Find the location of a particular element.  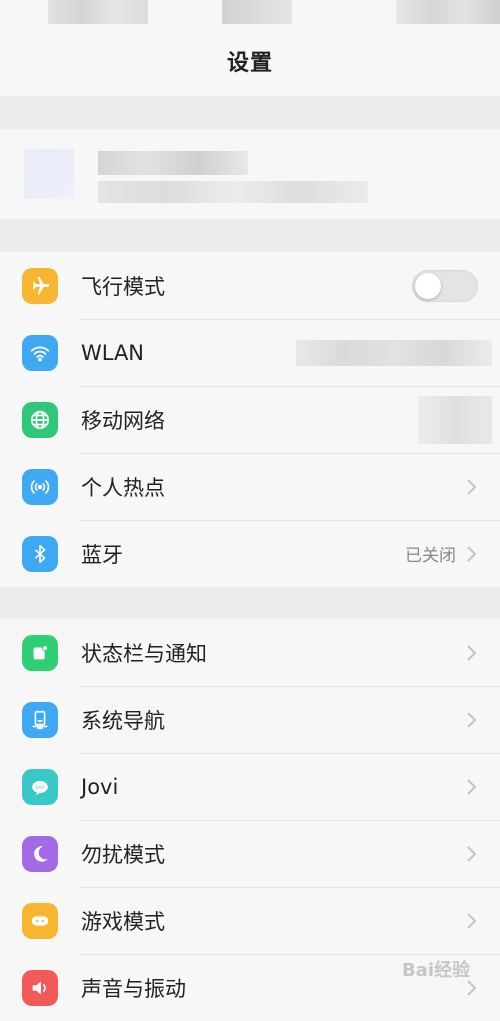

wifi-icon is located at coordinates (40, 352).